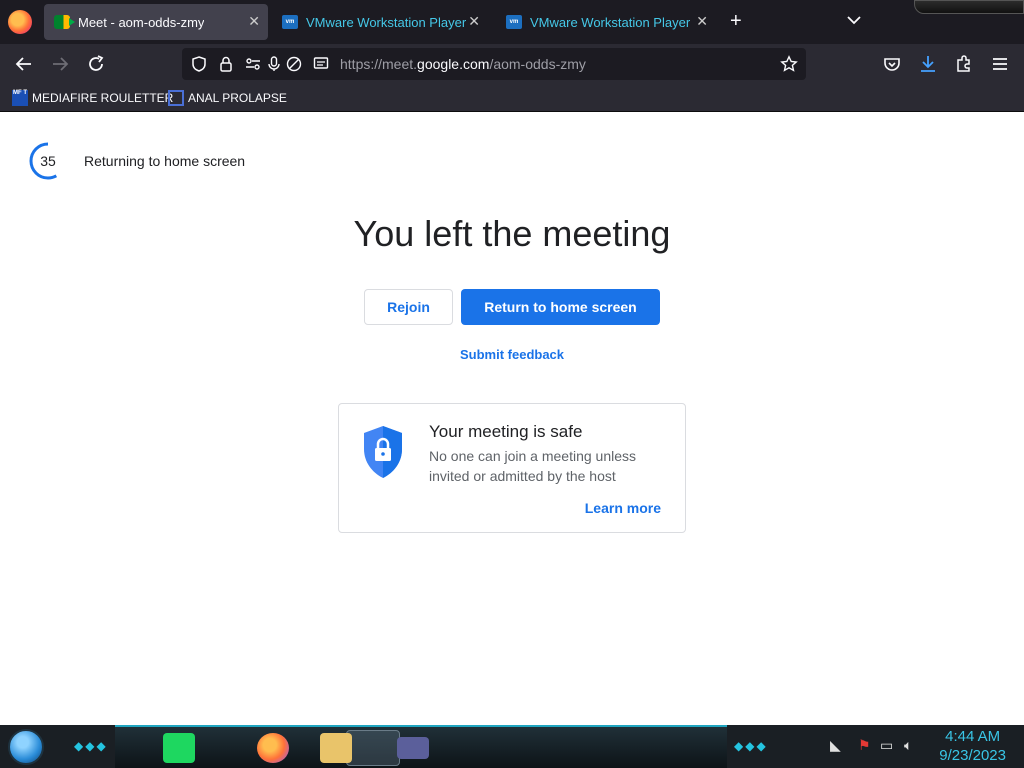 The height and width of the screenshot is (768, 1024). Describe the element at coordinates (48, 161) in the screenshot. I see `countdown-number: 35` at that location.